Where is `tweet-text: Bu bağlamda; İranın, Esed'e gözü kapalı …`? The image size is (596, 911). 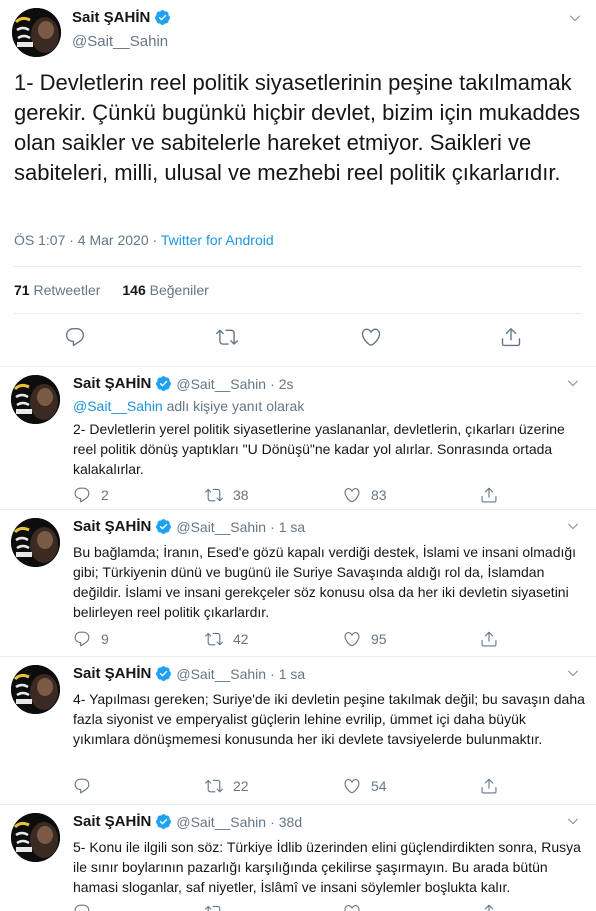 tweet-text: Bu bağlamda; İranın, Esed'e gözü kapalı … is located at coordinates (325, 582).